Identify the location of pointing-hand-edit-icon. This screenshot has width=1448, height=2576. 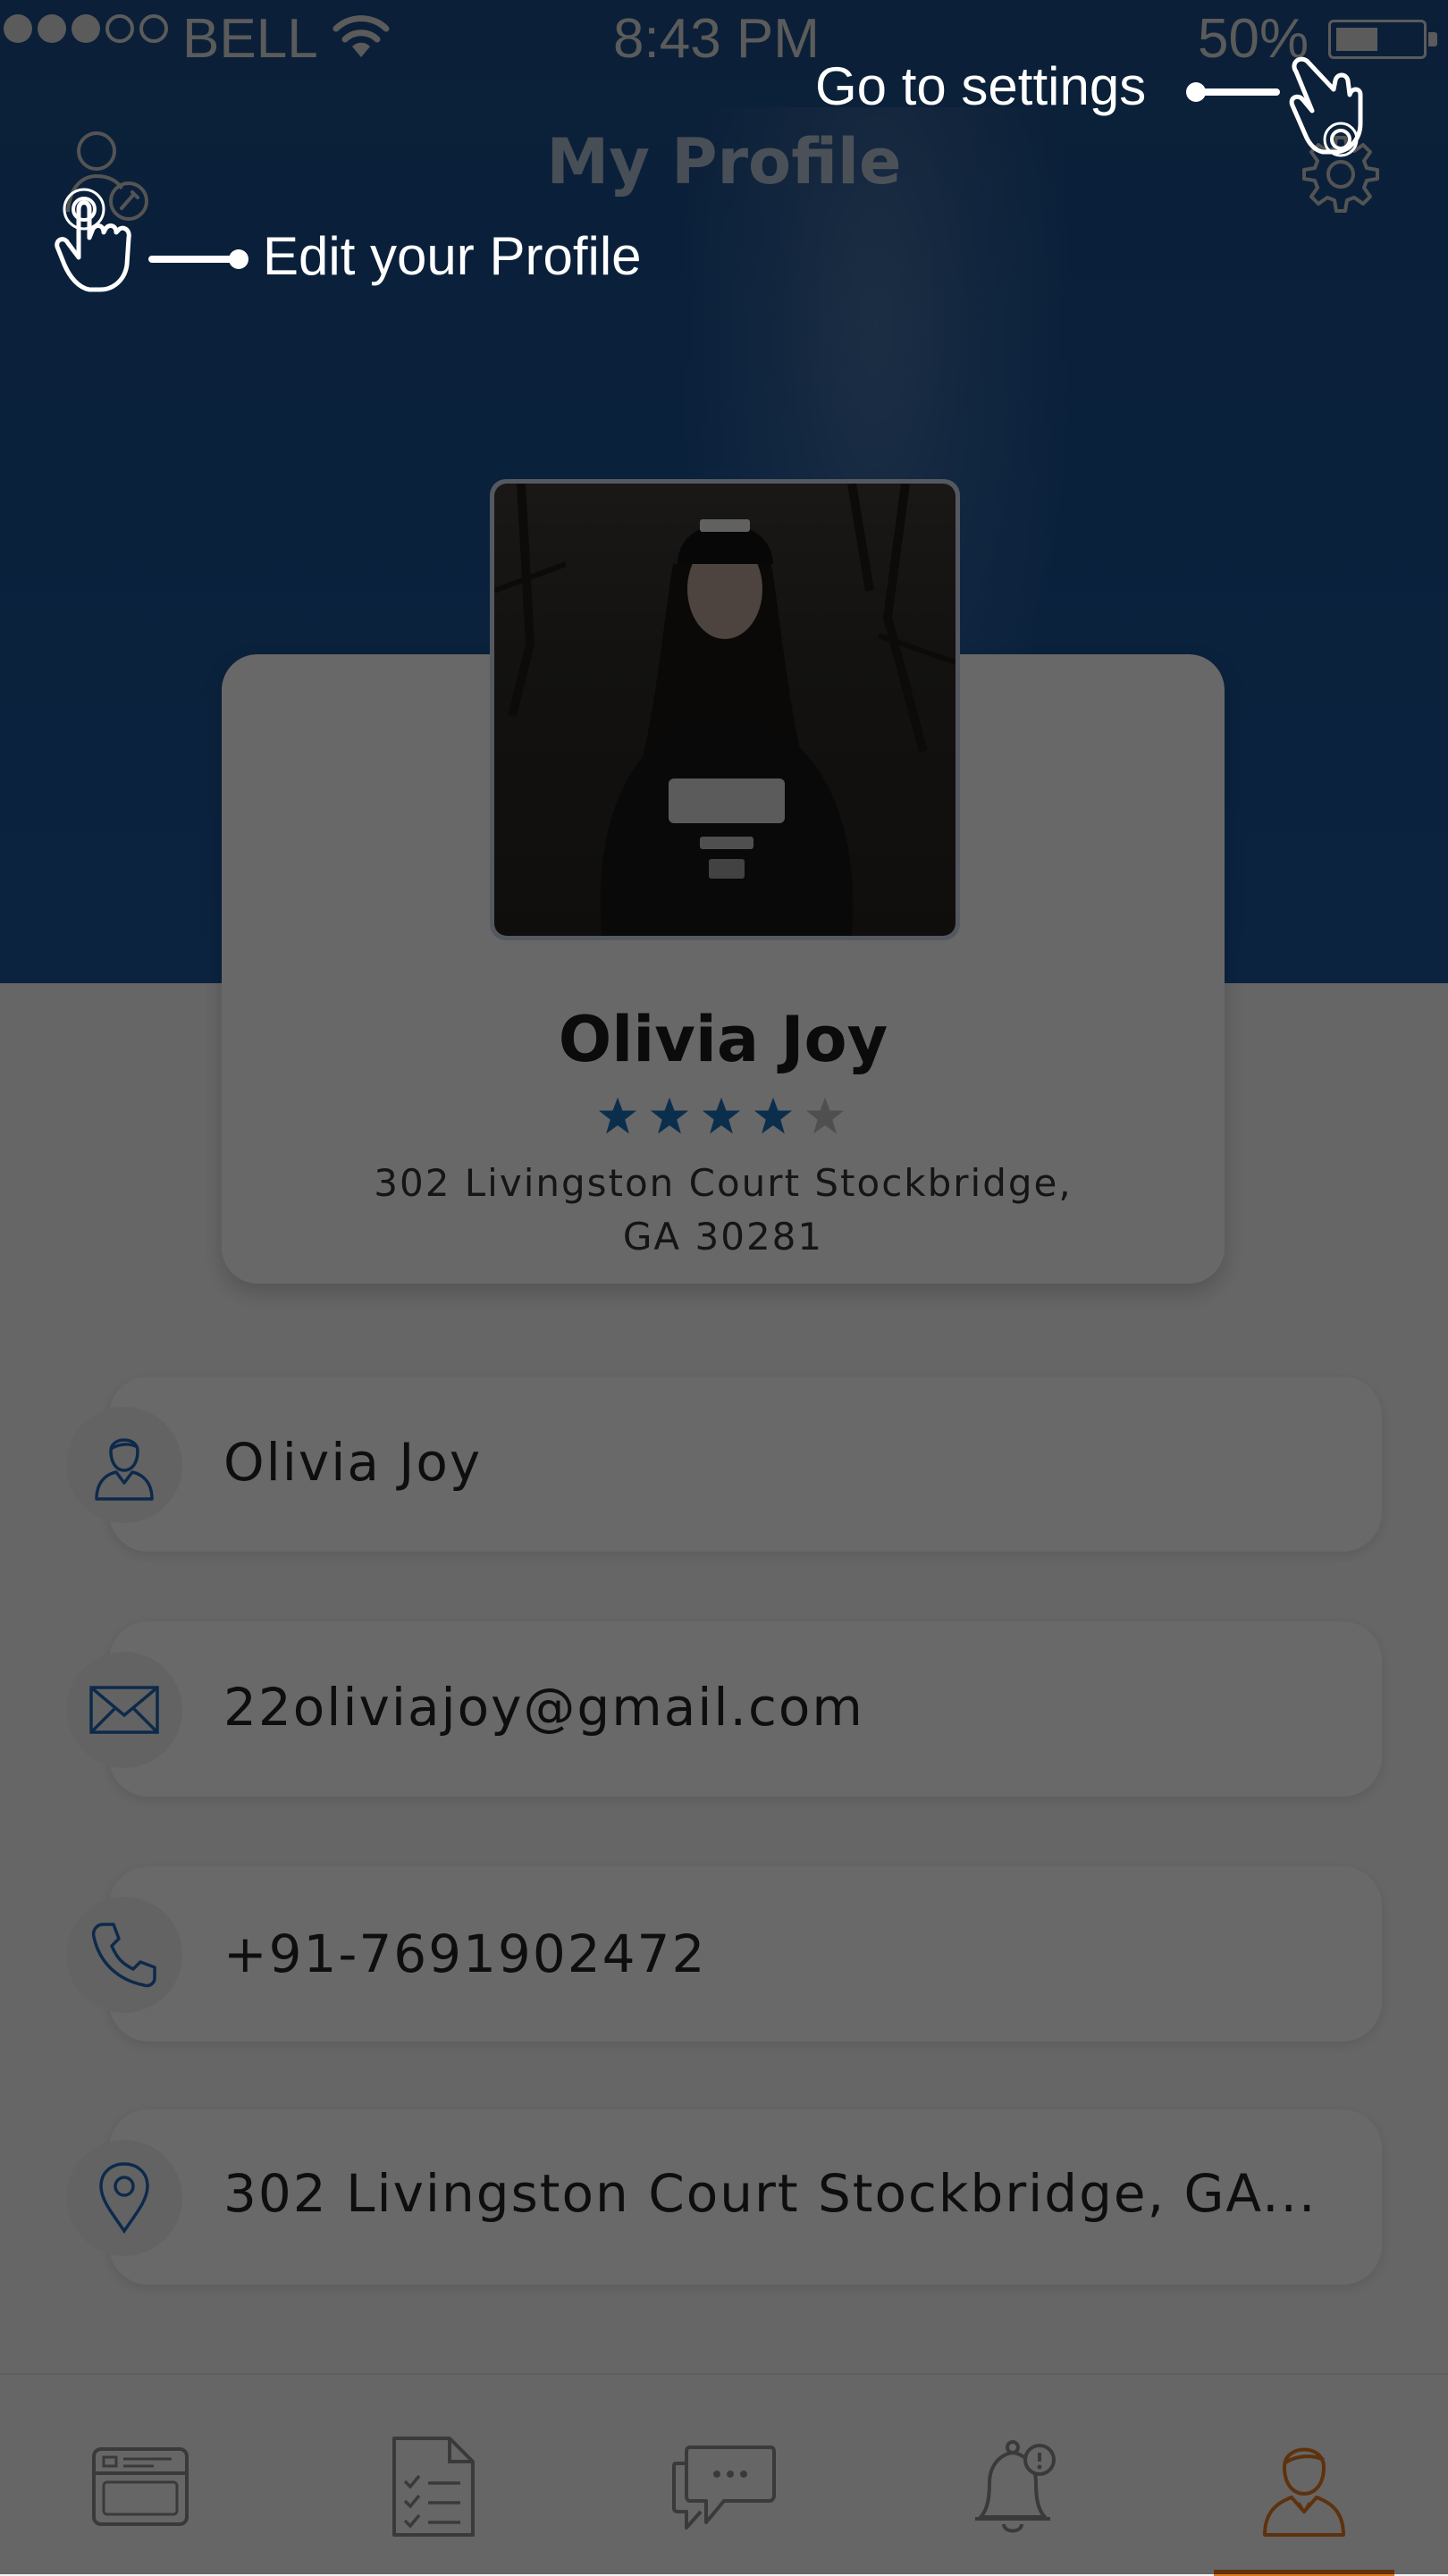
(93, 240).